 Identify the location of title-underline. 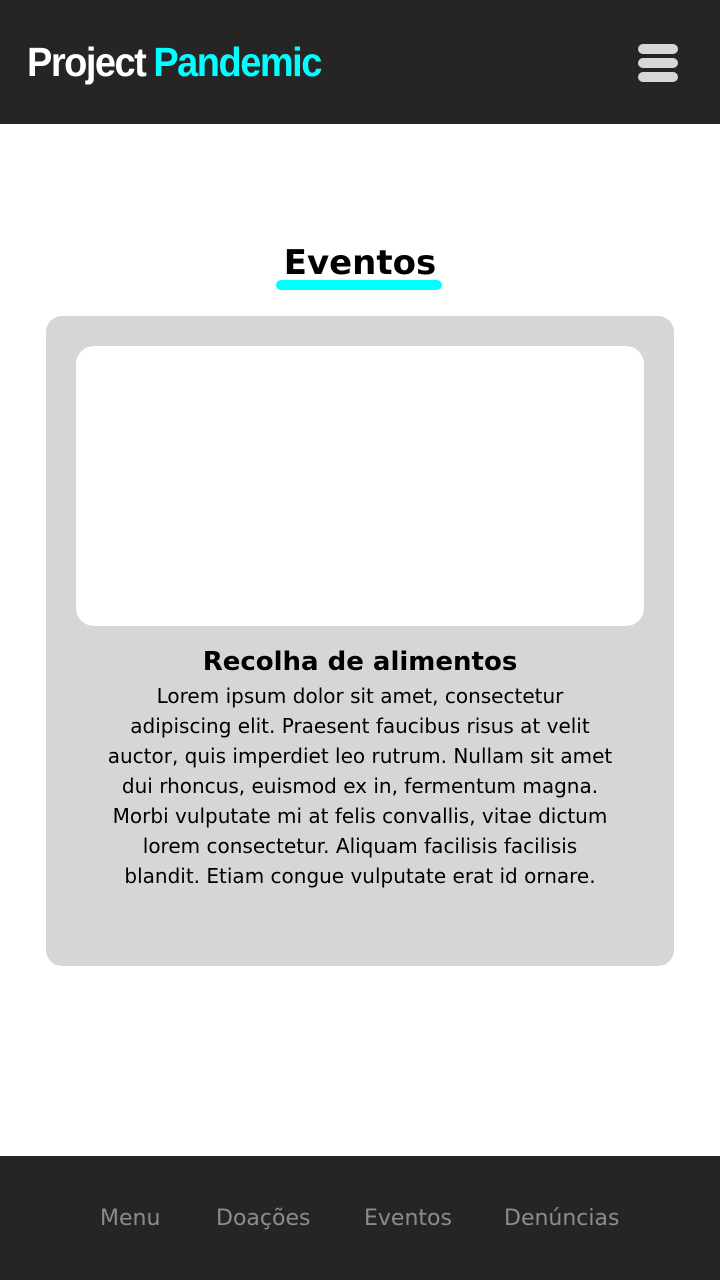
(359, 285).